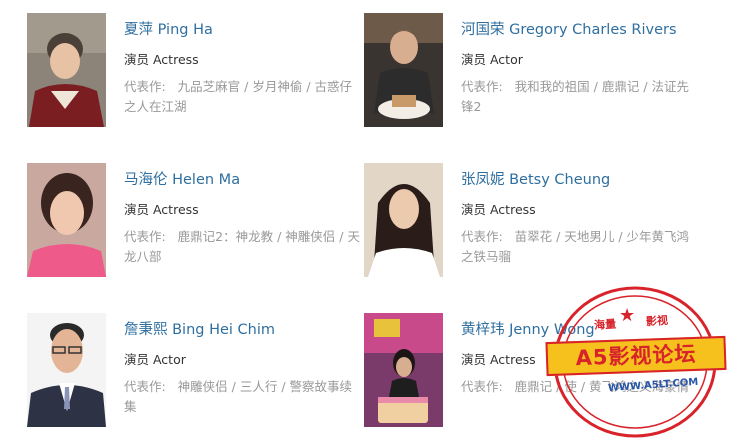 The width and height of the screenshot is (731, 444). I want to click on work-link: 三人行, so click(259, 386).